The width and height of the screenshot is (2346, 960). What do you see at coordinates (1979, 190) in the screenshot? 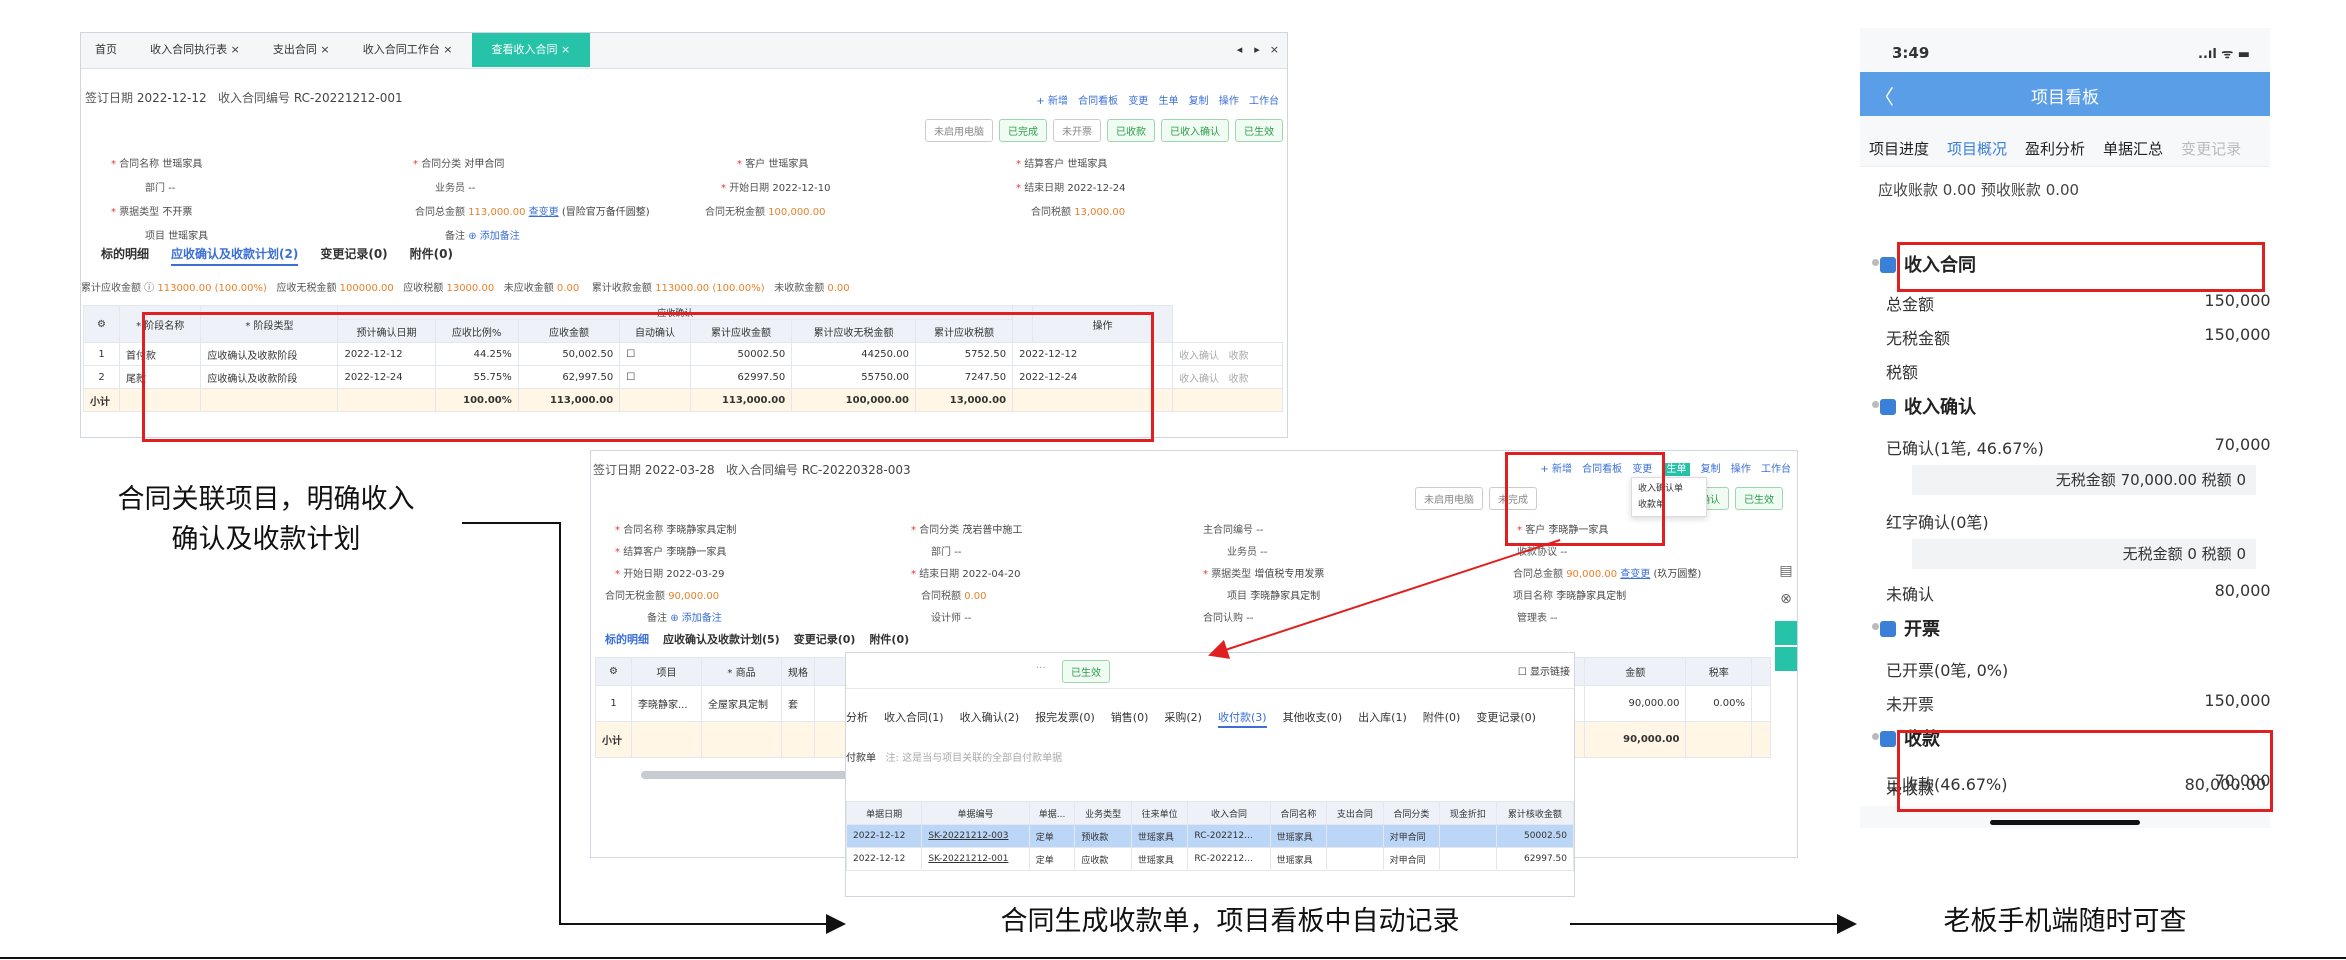
I see `top-balance: 应收账款 0.00 预收账款 0.00` at bounding box center [1979, 190].